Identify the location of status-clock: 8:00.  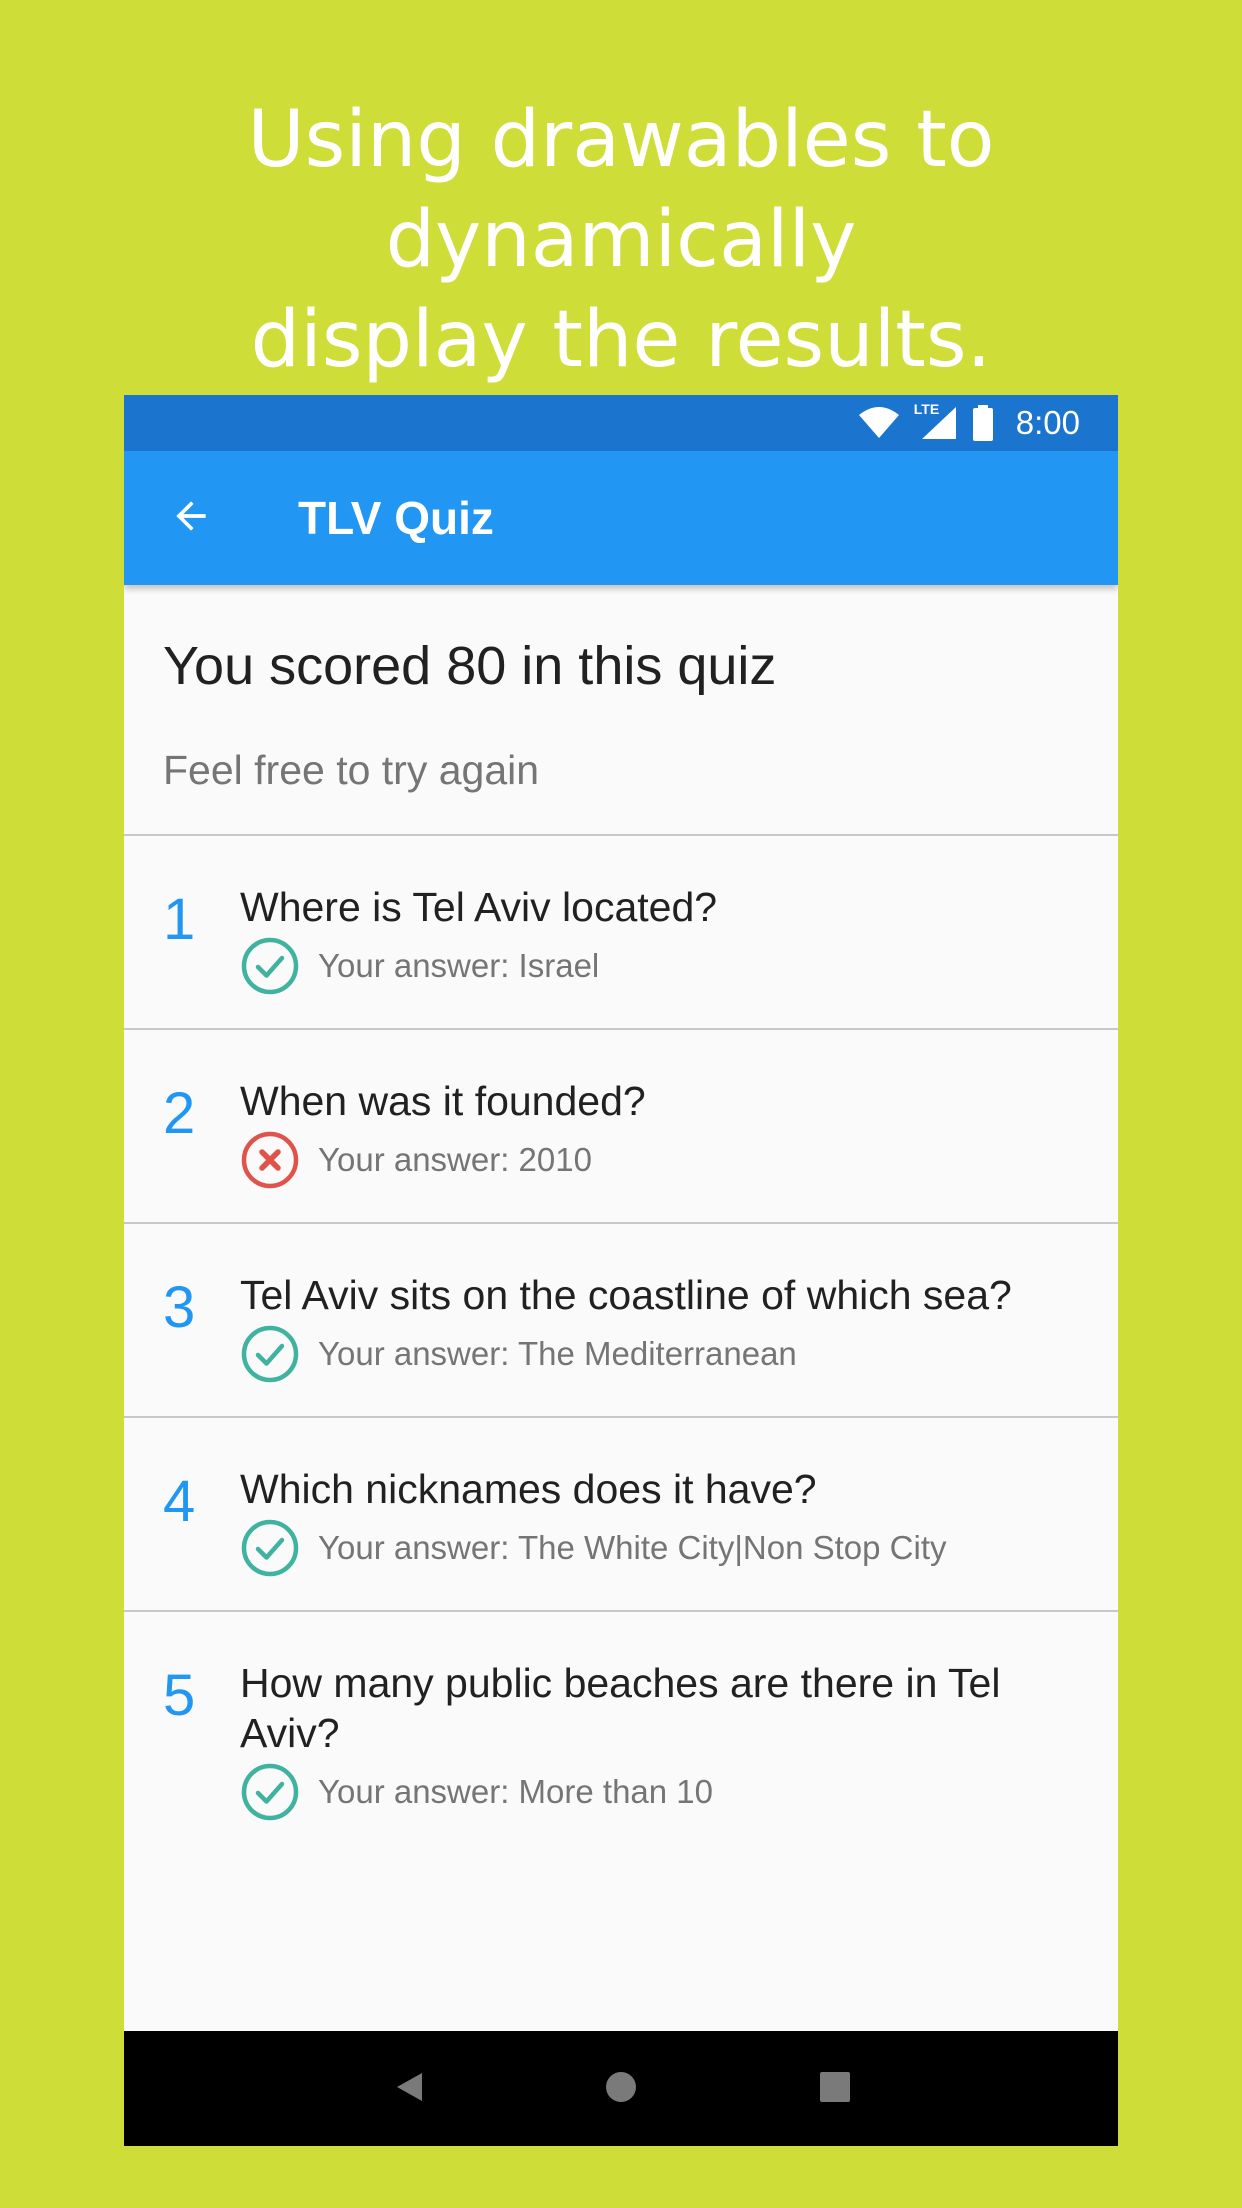
(1047, 422).